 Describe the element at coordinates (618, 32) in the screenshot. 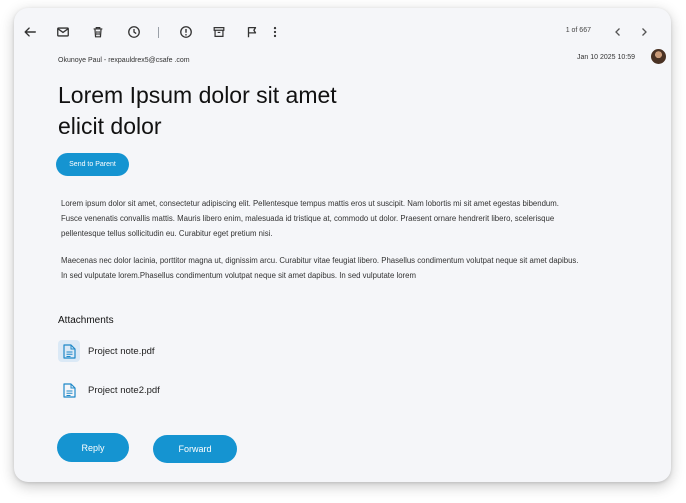

I see `chevron-left-icon` at that location.